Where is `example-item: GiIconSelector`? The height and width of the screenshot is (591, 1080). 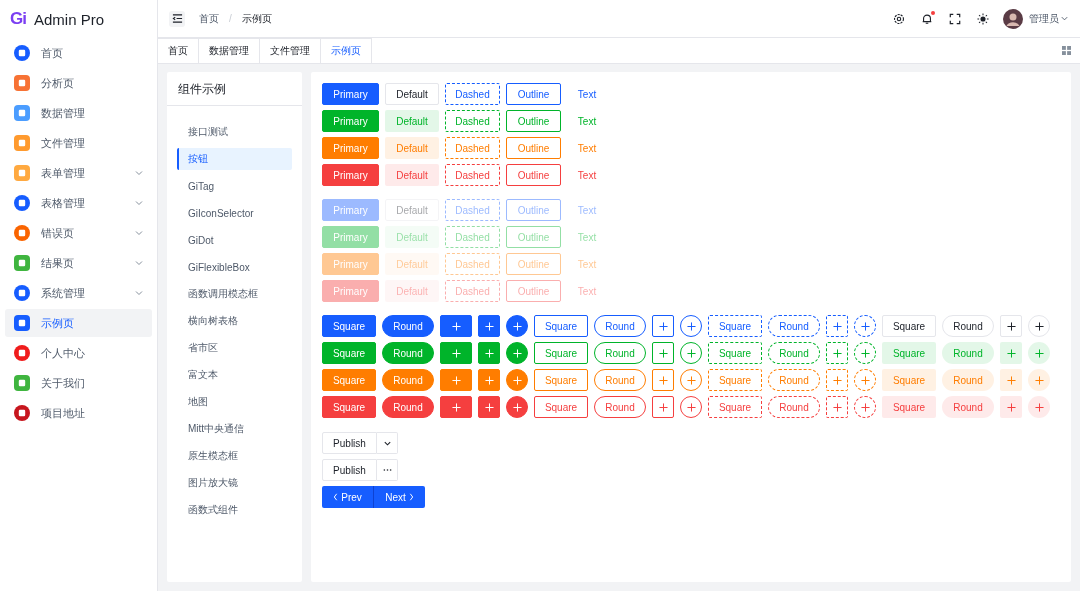
example-item: GiIconSelector is located at coordinates (234, 213).